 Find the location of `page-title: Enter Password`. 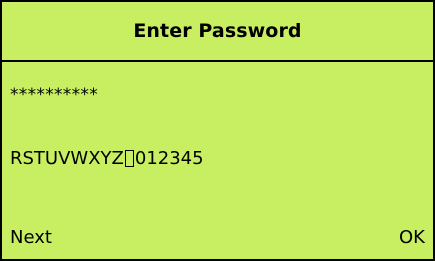

page-title: Enter Password is located at coordinates (217, 31).